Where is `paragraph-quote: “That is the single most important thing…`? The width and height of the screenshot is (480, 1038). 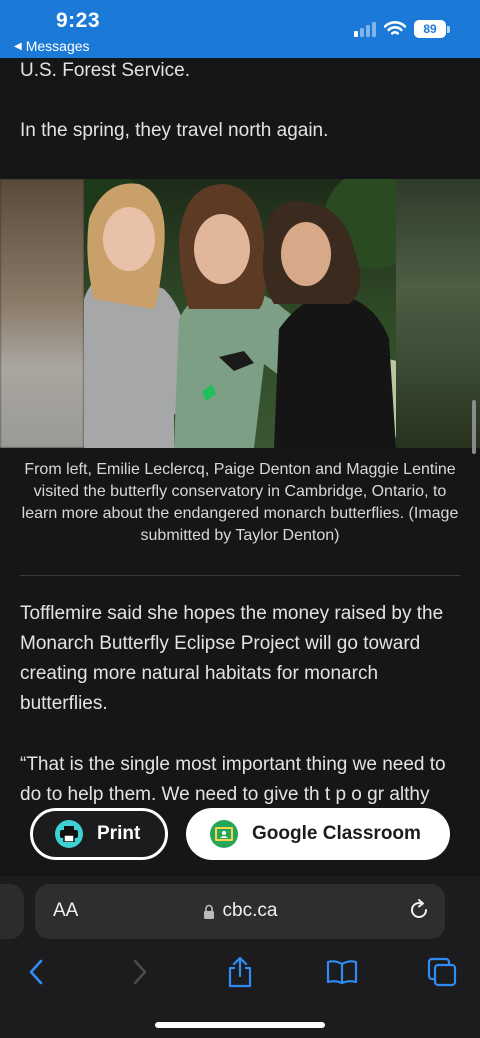
paragraph-quote: “That is the single most important thing… is located at coordinates (233, 779).